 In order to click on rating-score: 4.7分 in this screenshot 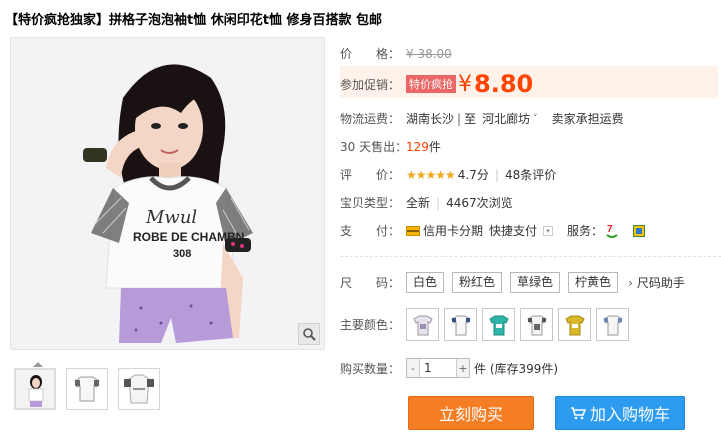, I will do `click(473, 175)`.